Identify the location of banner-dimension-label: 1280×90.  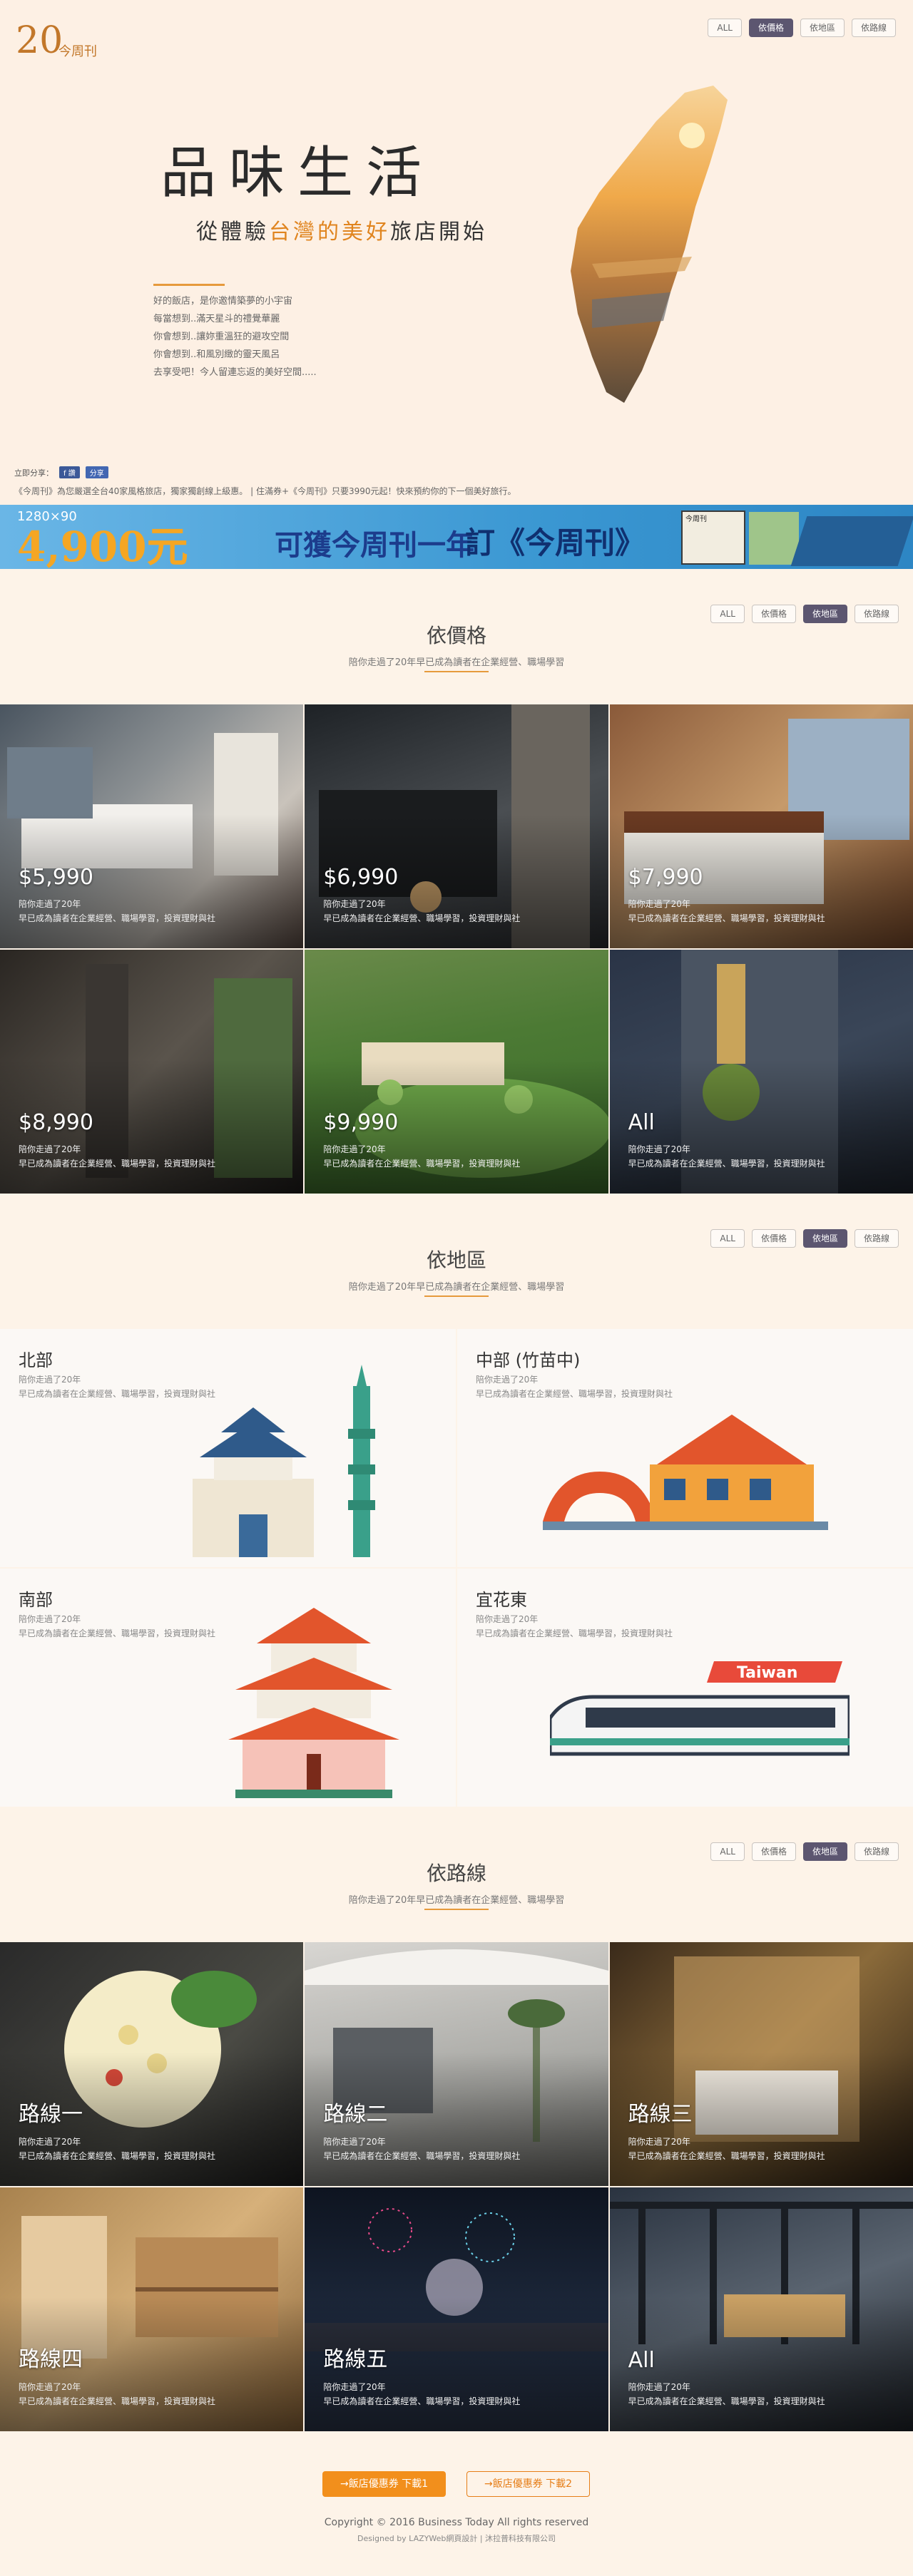
(47, 516).